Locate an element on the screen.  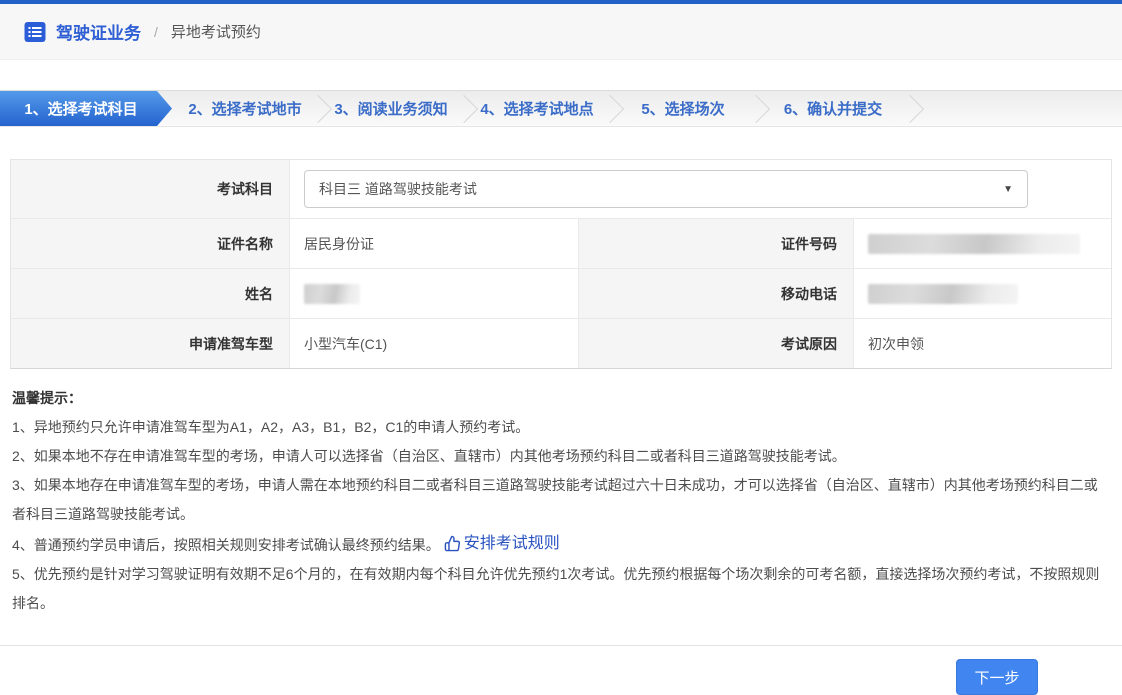
thumbs-up-icon is located at coordinates (452, 543).